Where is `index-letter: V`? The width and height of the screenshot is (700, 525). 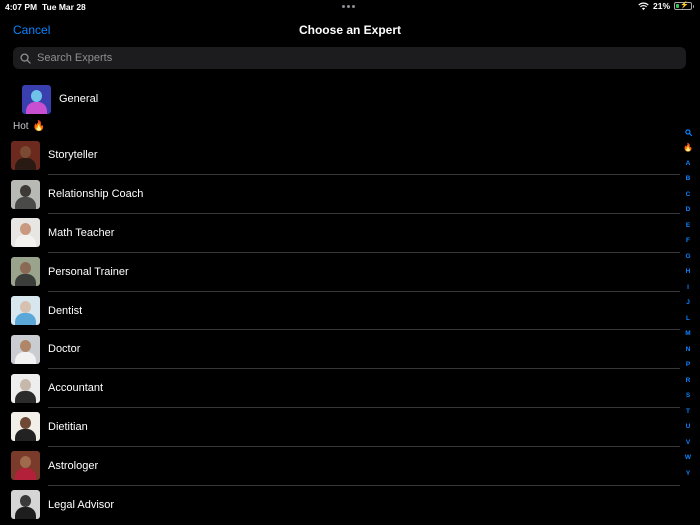 index-letter: V is located at coordinates (688, 443).